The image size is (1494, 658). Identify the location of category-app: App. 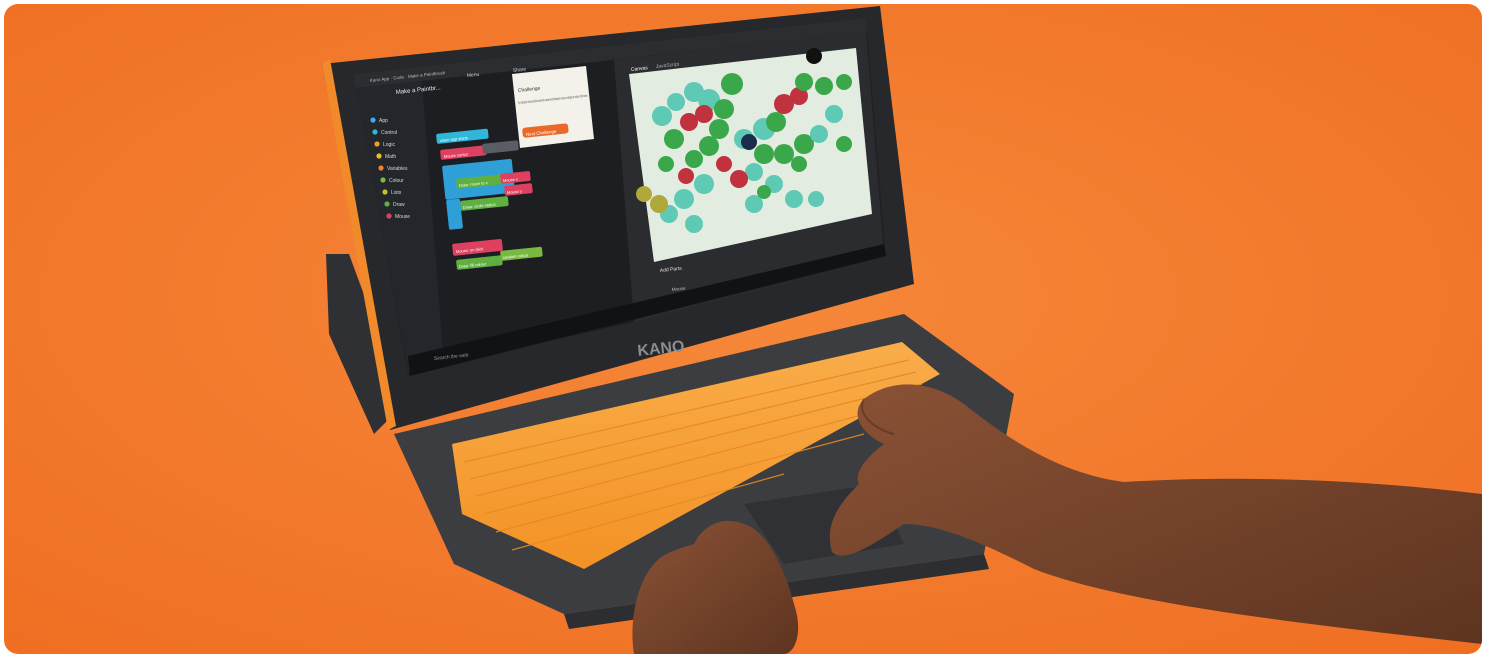
(383, 121).